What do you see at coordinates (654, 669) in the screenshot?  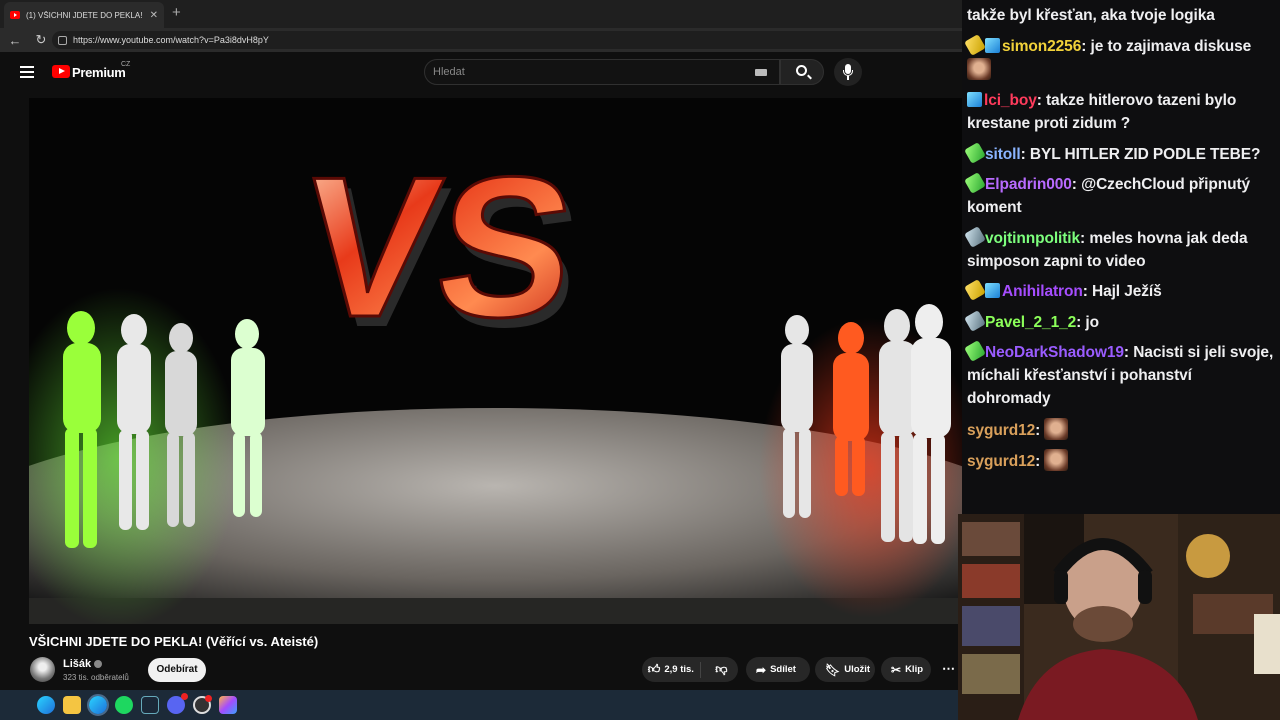 I see `thumbs-up-icon: 👍︎` at bounding box center [654, 669].